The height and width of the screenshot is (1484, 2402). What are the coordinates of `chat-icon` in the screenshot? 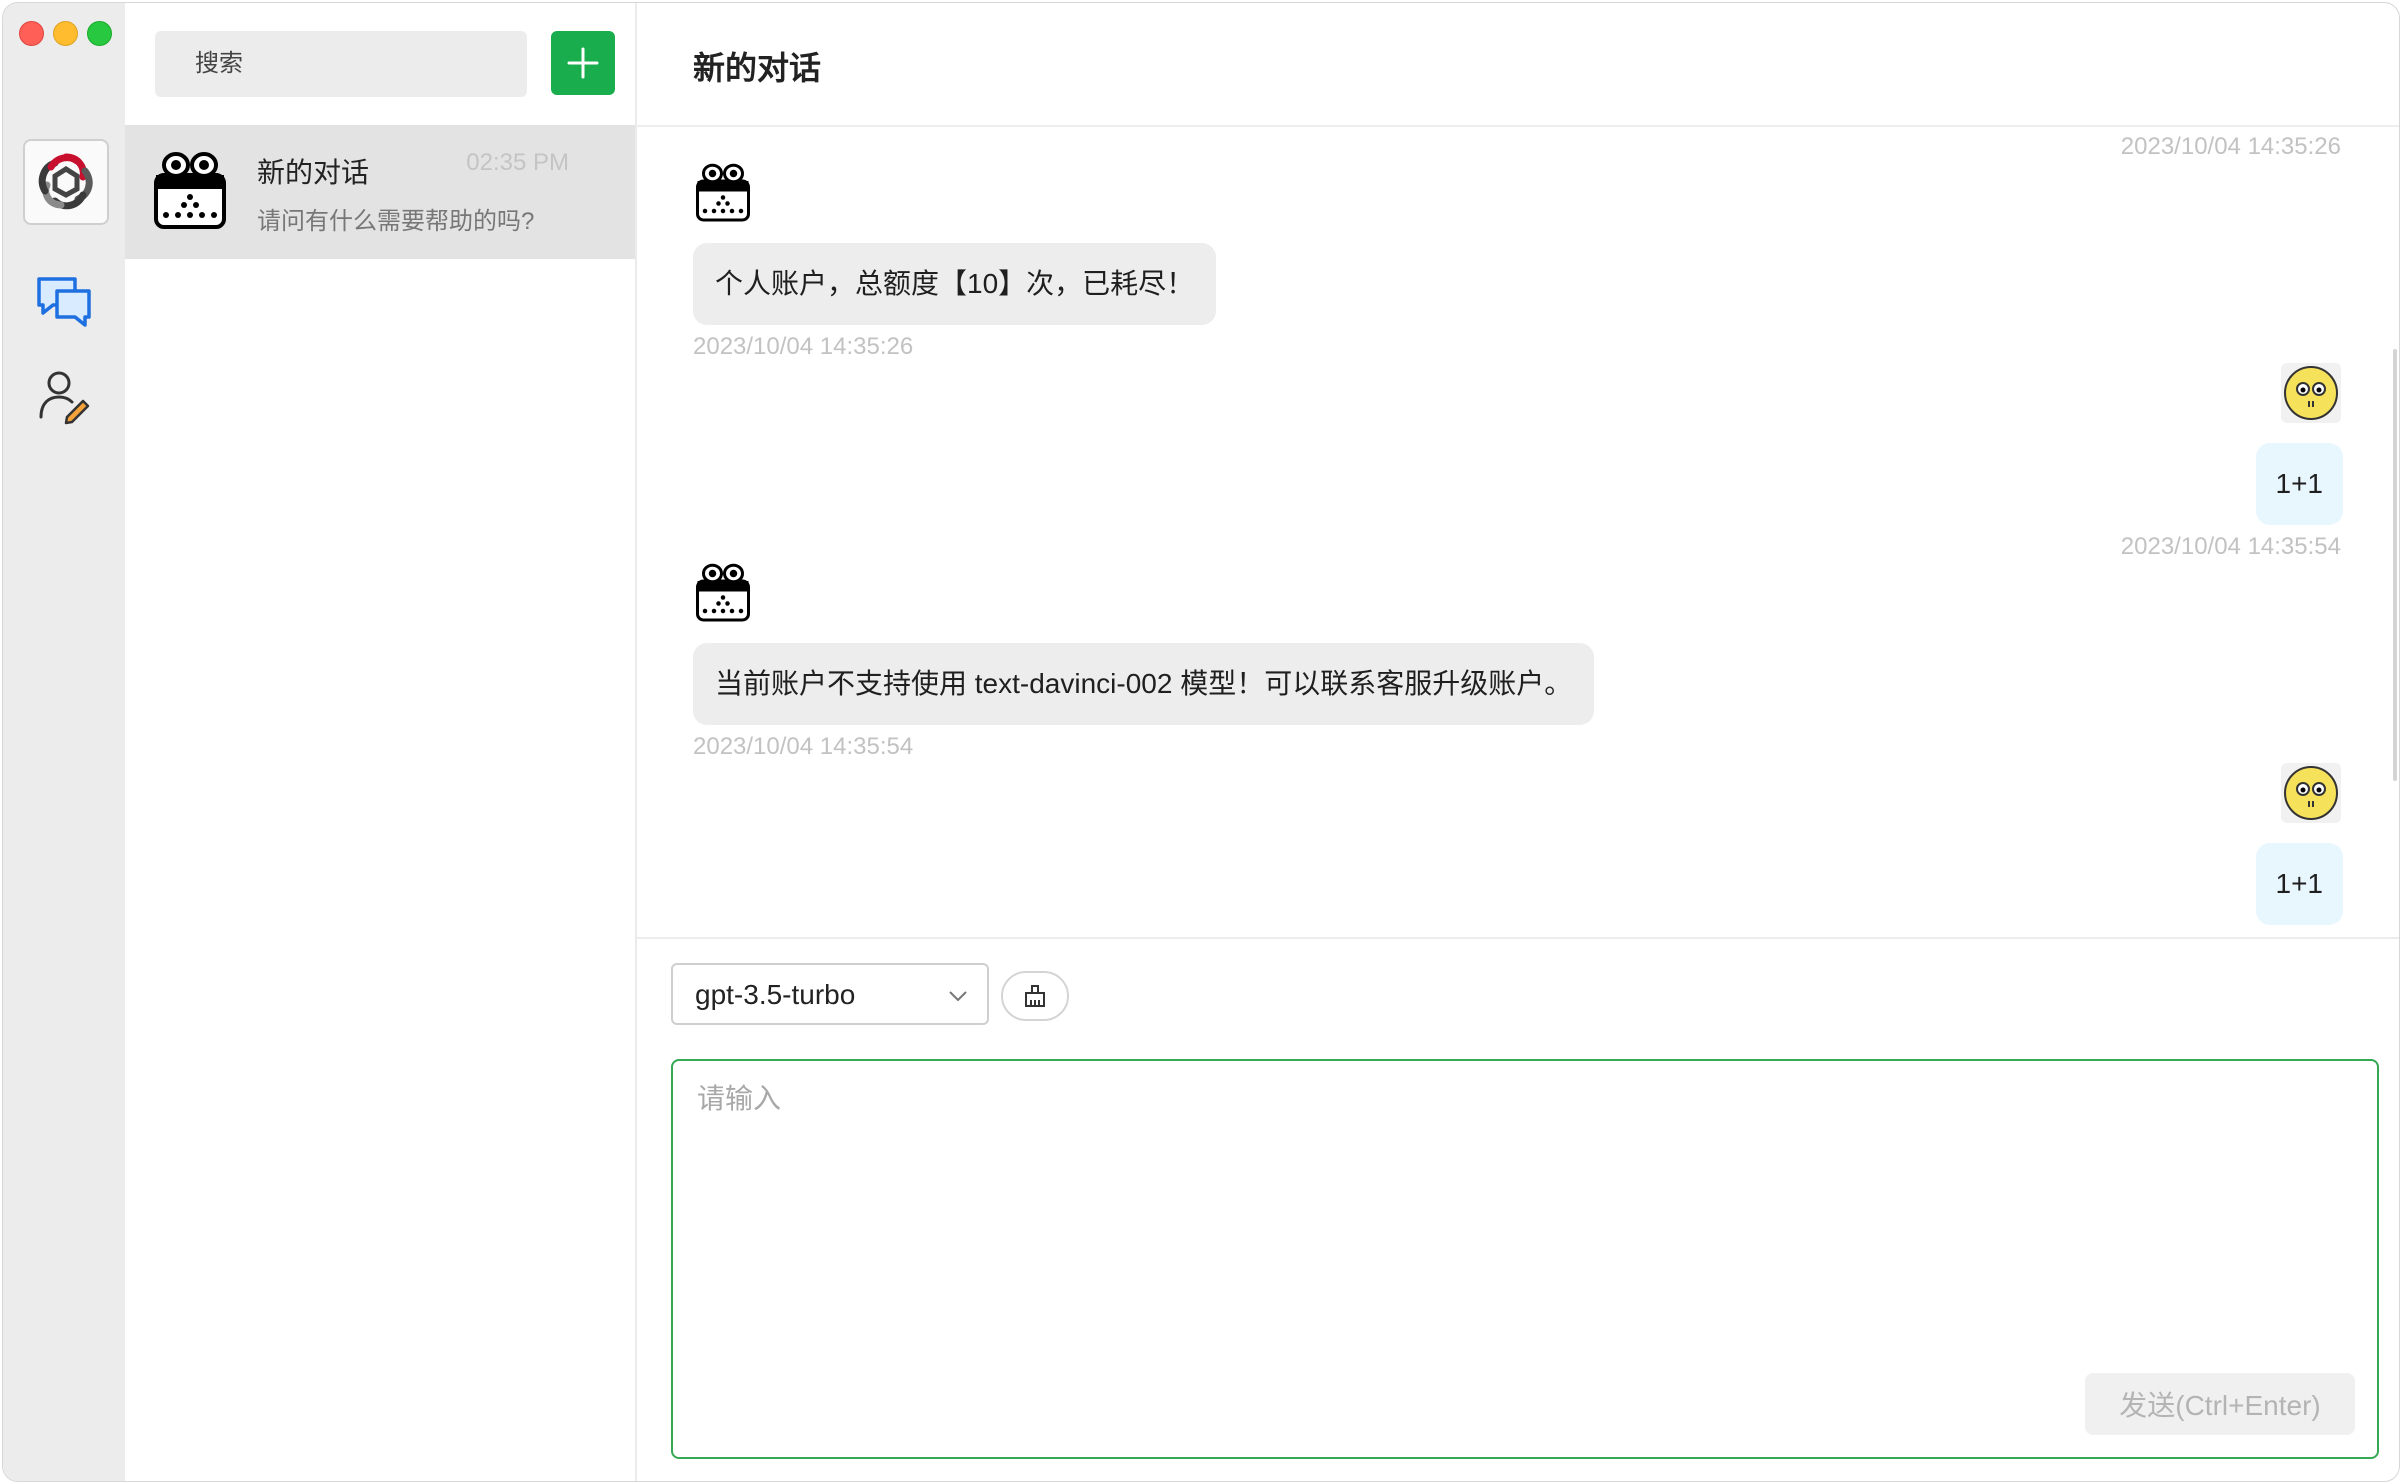 It's located at (64, 302).